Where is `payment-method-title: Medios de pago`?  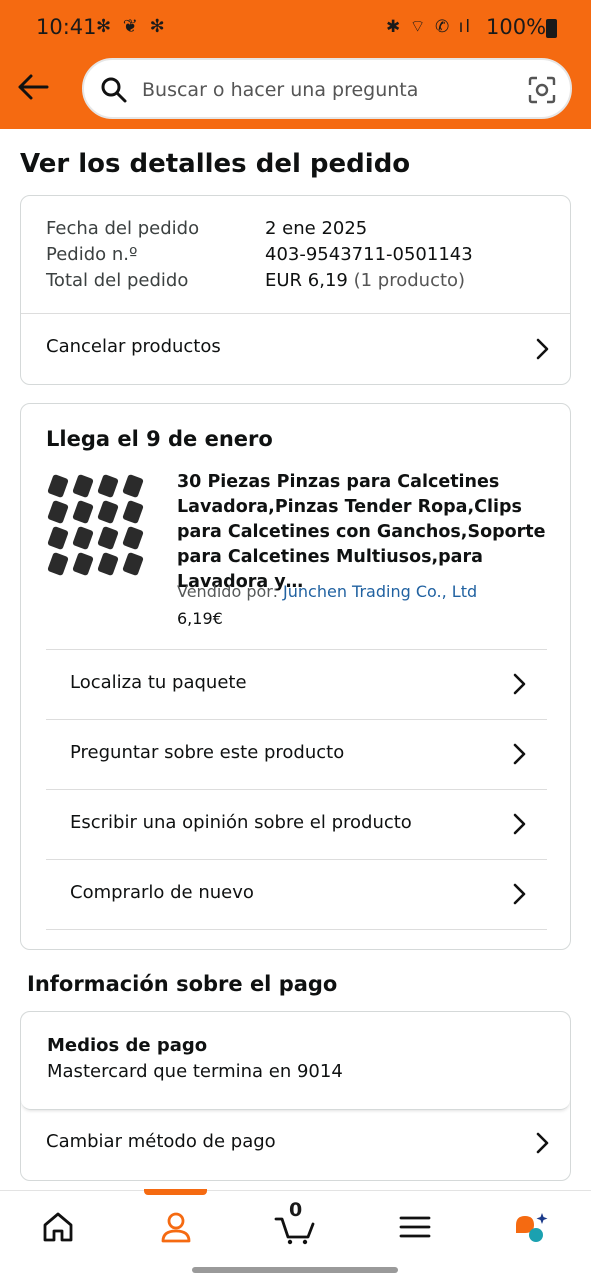
payment-method-title: Medios de pago is located at coordinates (127, 1045).